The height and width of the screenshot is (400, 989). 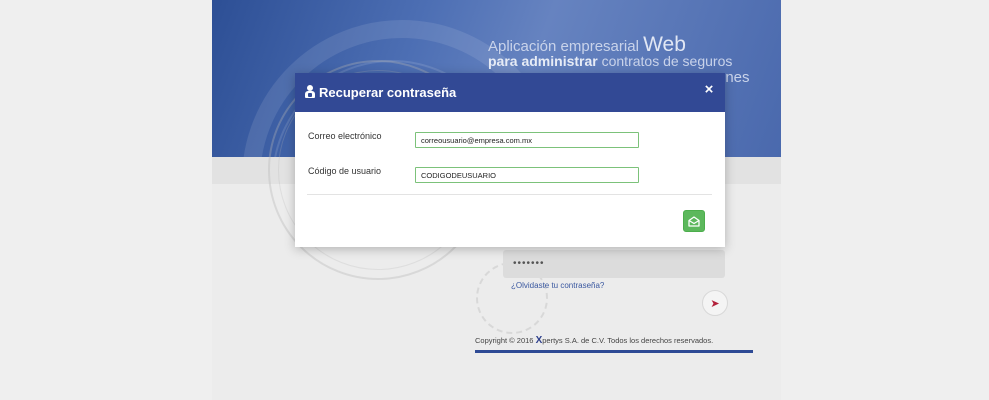 I want to click on user-code-label: Código de usuario, so click(x=345, y=171).